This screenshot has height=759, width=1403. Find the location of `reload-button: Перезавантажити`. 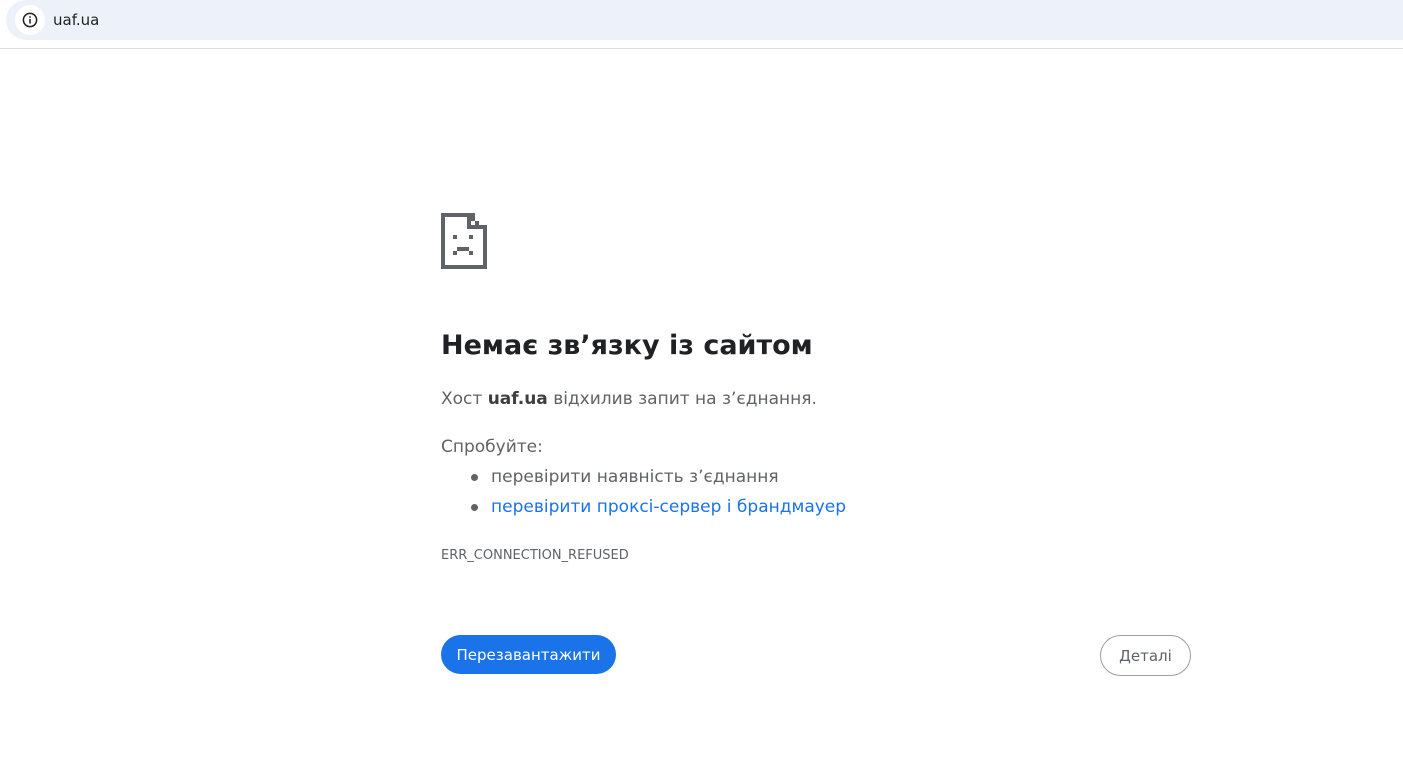

reload-button: Перезавантажити is located at coordinates (528, 654).